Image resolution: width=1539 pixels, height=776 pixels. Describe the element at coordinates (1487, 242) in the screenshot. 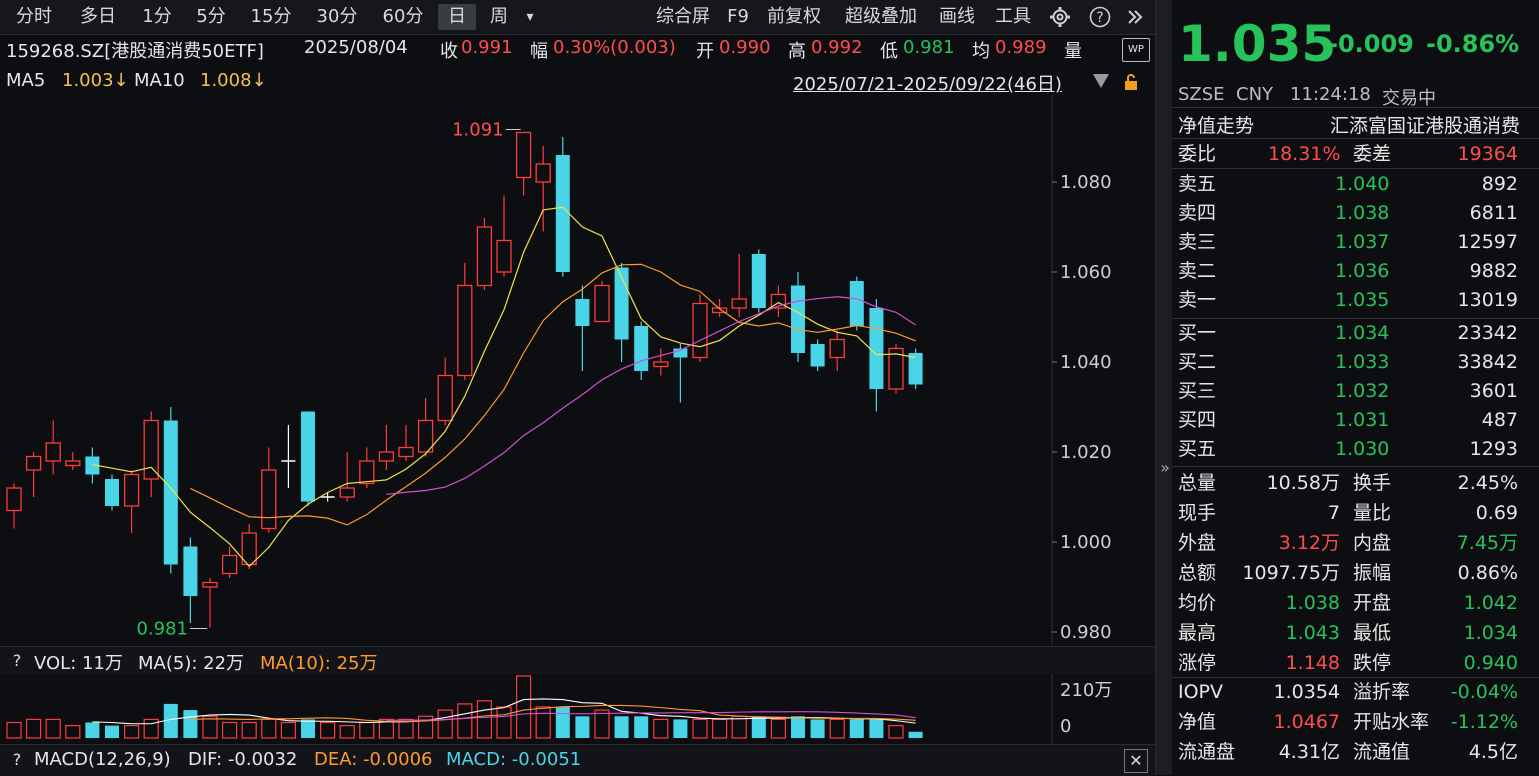

I see `level-volume: 12597` at that location.